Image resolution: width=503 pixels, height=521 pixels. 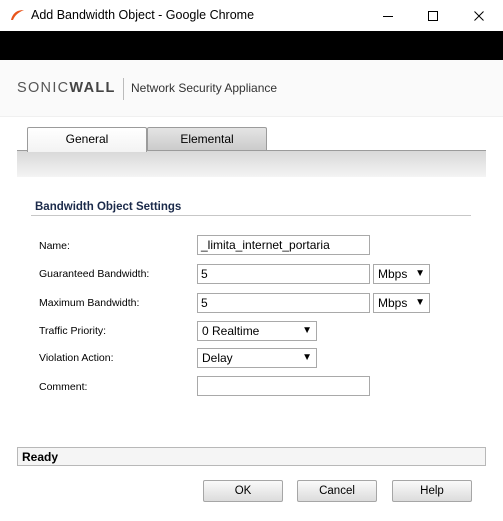 I want to click on tab-elemental: Elemental, so click(x=207, y=139).